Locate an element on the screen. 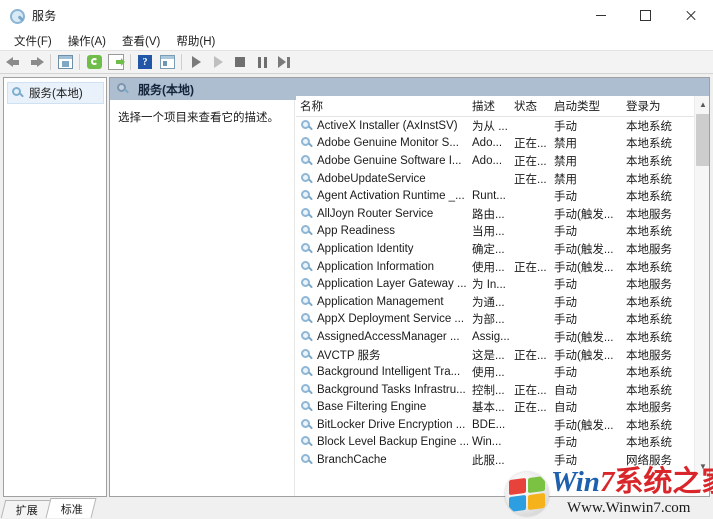  table-row: Base Filtering Engine 基本... 正在... 自动 本地服务 is located at coordinates (495, 407).